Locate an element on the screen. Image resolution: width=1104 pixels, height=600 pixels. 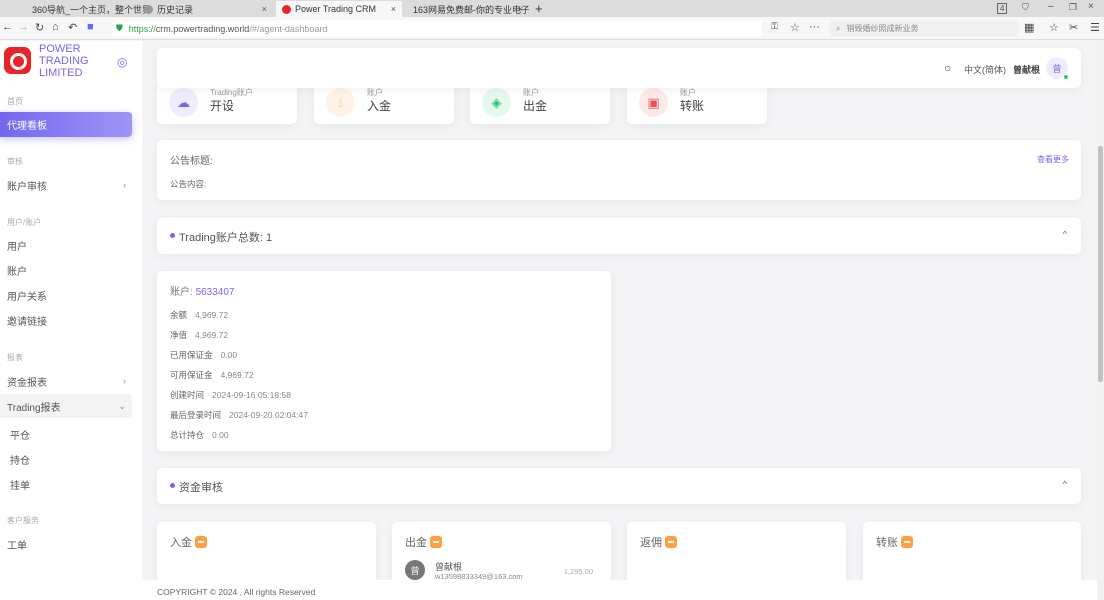
url-path: /#/agent-dashboard is located at coordinates (288, 28).